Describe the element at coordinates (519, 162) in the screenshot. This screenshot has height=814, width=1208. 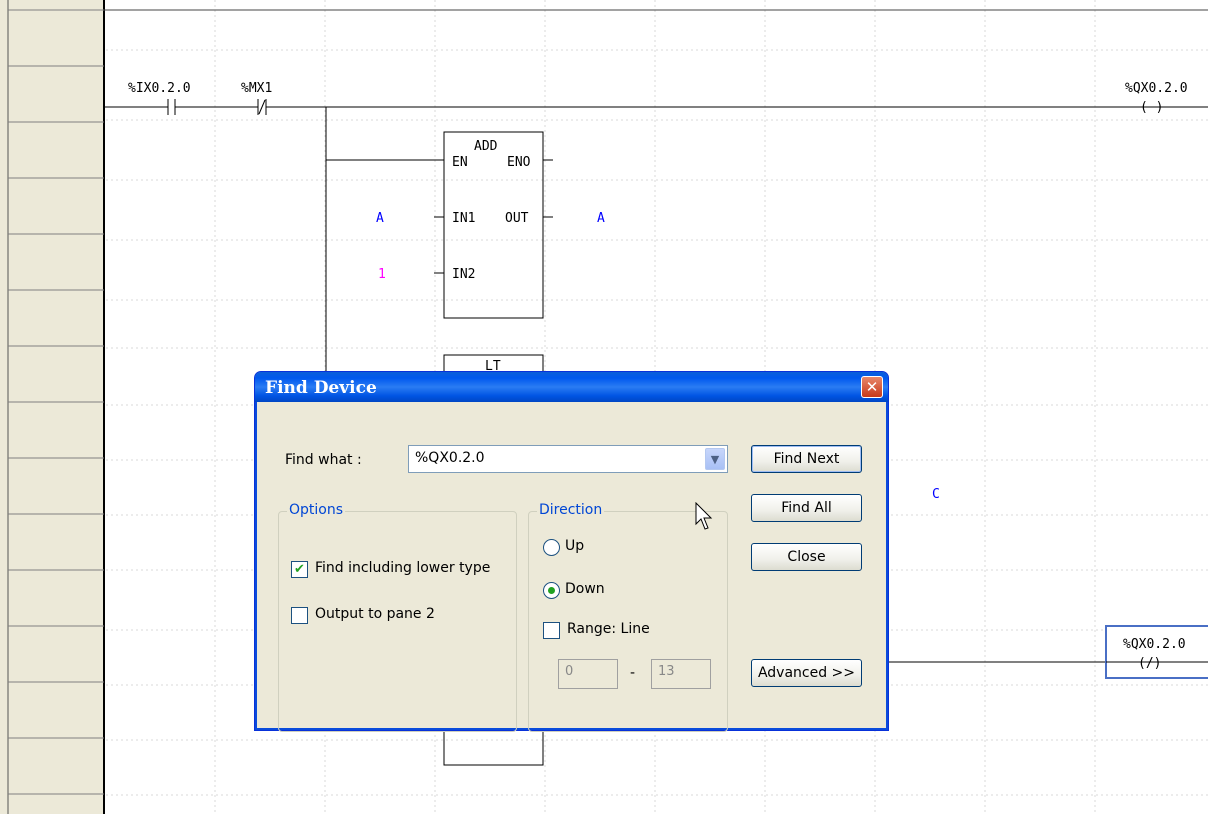
I see `add-pin-eno: ENO` at that location.